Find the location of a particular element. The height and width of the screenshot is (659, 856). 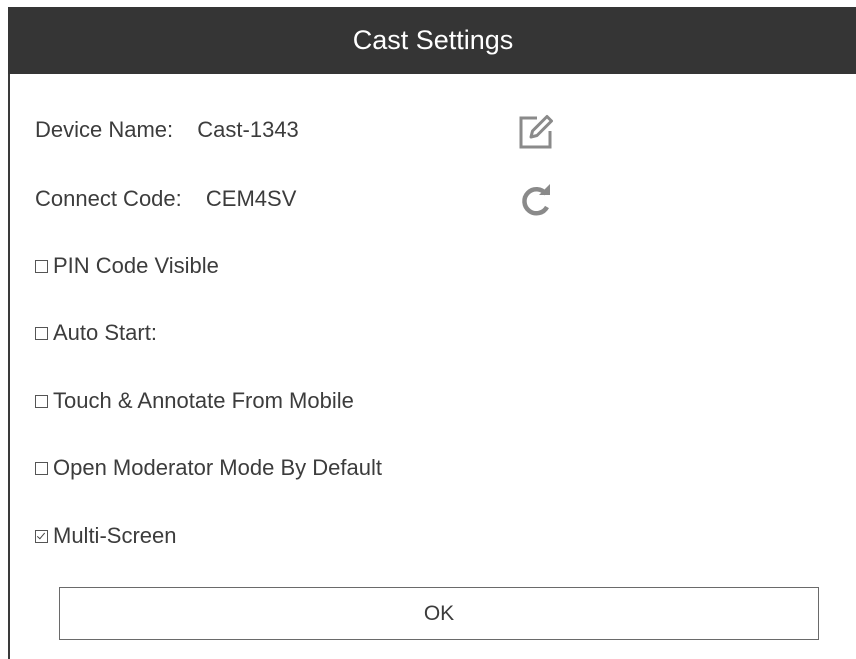

refresh-icon is located at coordinates (536, 200).